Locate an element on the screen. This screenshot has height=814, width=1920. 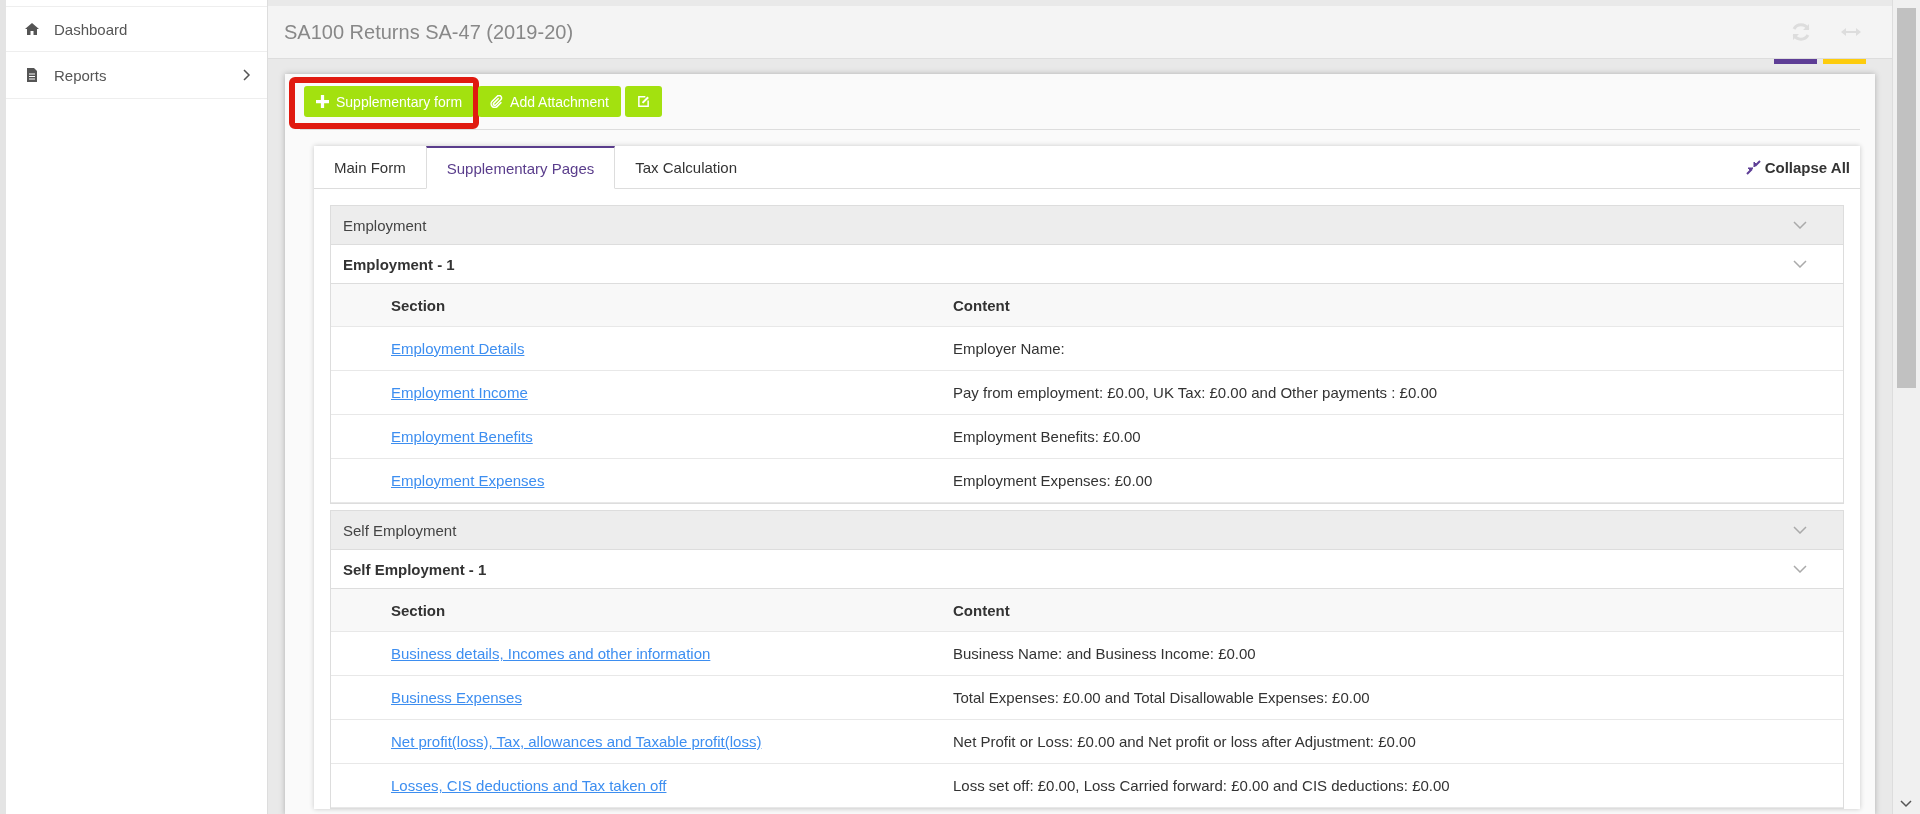
content-text: Business Name: and Business Income: £0.00 is located at coordinates (1104, 653).